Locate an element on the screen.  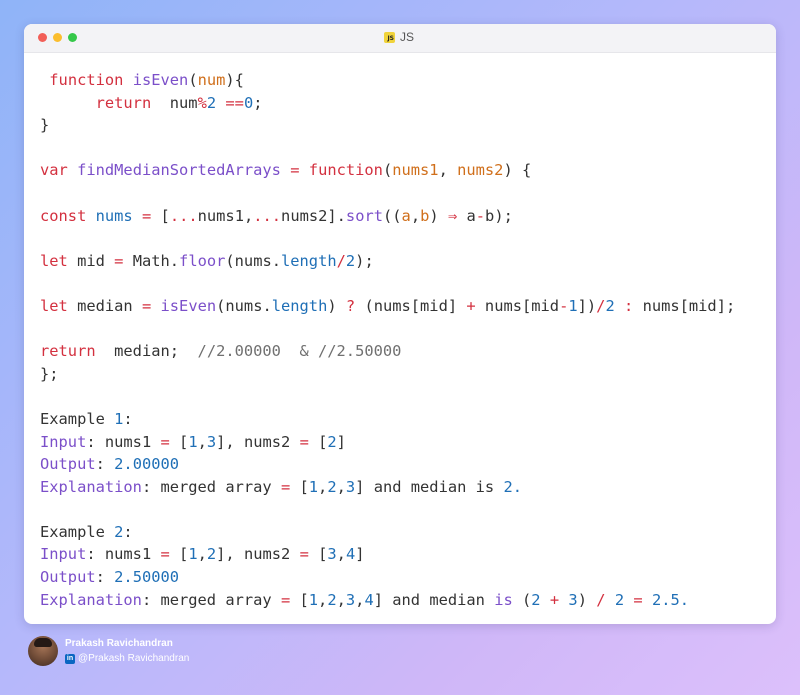
close-dot-icon is located at coordinates (42, 37).